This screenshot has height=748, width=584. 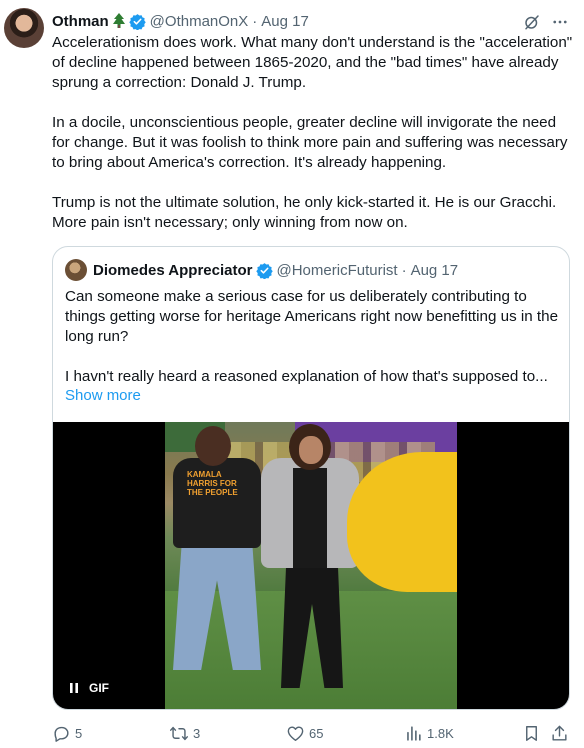 I want to click on reply-icon, so click(x=61, y=734).